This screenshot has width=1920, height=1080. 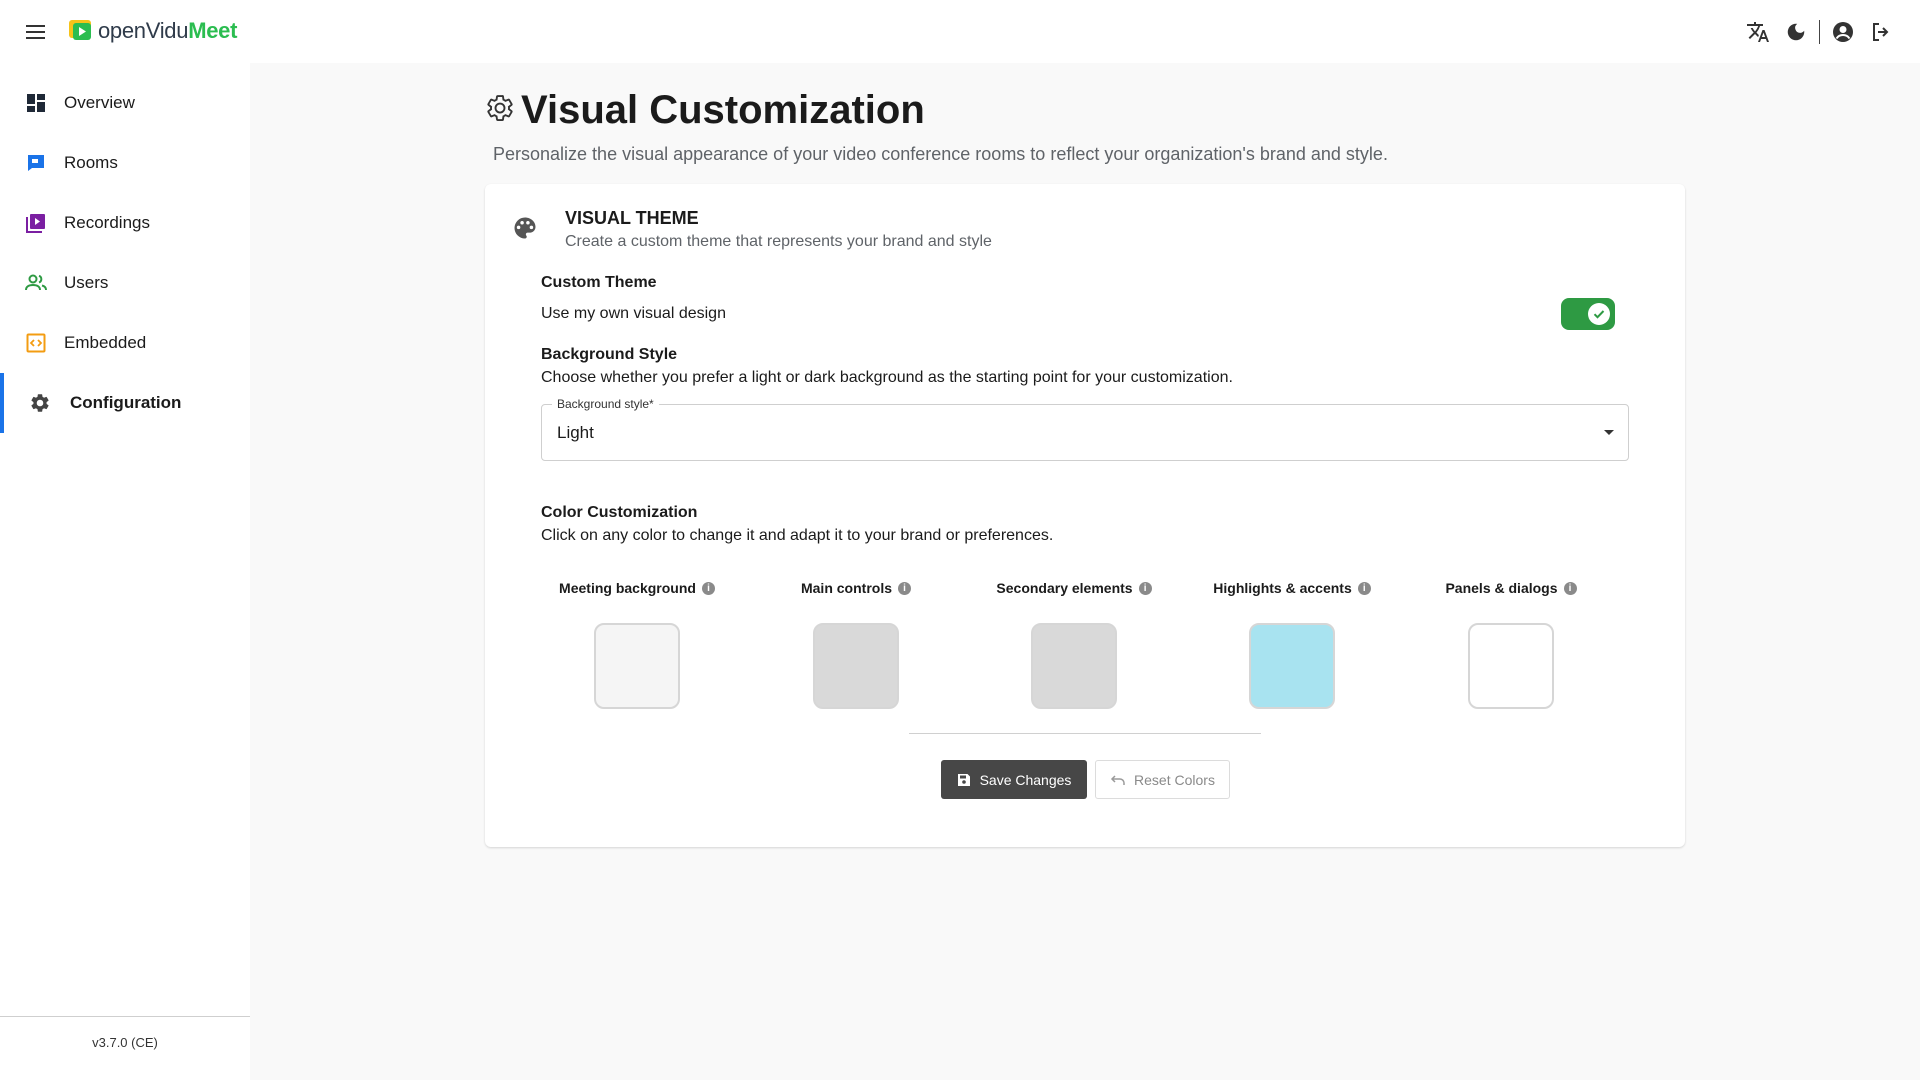 I want to click on sidebar-item-label: Configuration, so click(x=126, y=402).